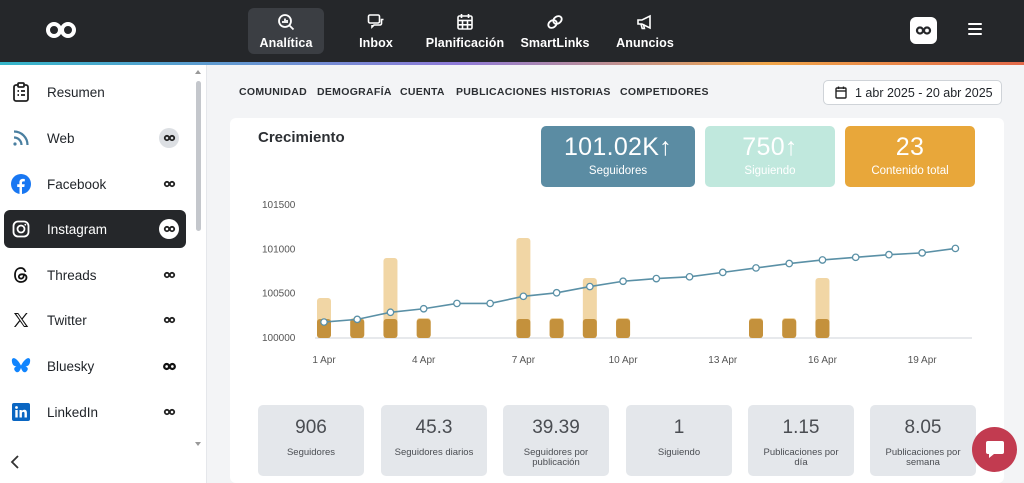 The image size is (1024, 483). What do you see at coordinates (77, 229) in the screenshot?
I see `sidebar-item-label: Instagram` at bounding box center [77, 229].